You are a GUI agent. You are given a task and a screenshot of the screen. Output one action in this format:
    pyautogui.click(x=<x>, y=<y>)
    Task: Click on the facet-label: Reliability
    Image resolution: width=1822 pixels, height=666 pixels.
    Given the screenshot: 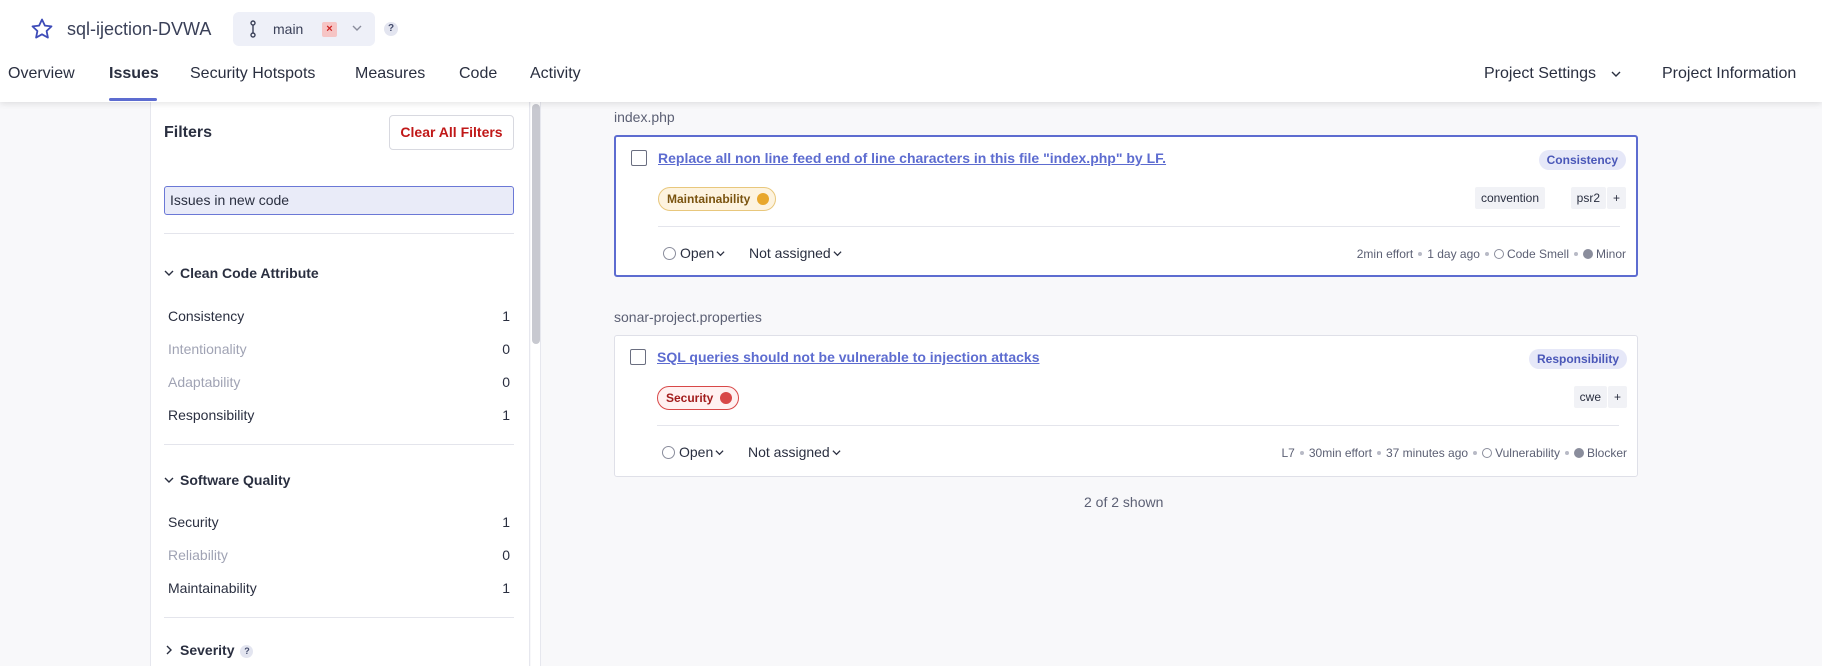 What is the action you would take?
    pyautogui.click(x=198, y=555)
    